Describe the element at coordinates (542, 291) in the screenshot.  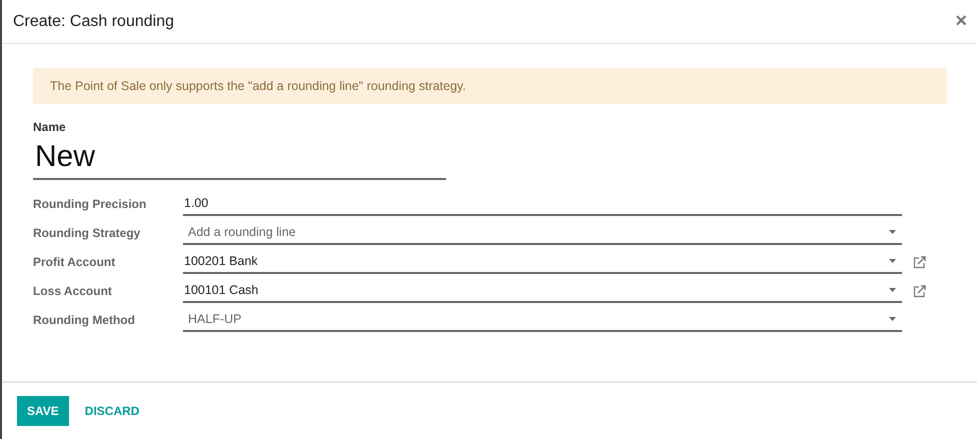
I see `dropdown-field: 100101 Cash` at that location.